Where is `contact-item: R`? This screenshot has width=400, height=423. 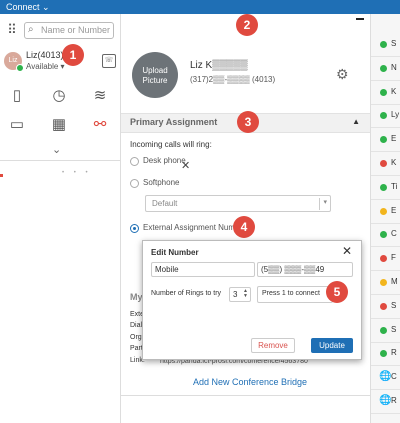
contact-item: R is located at coordinates (385, 355).